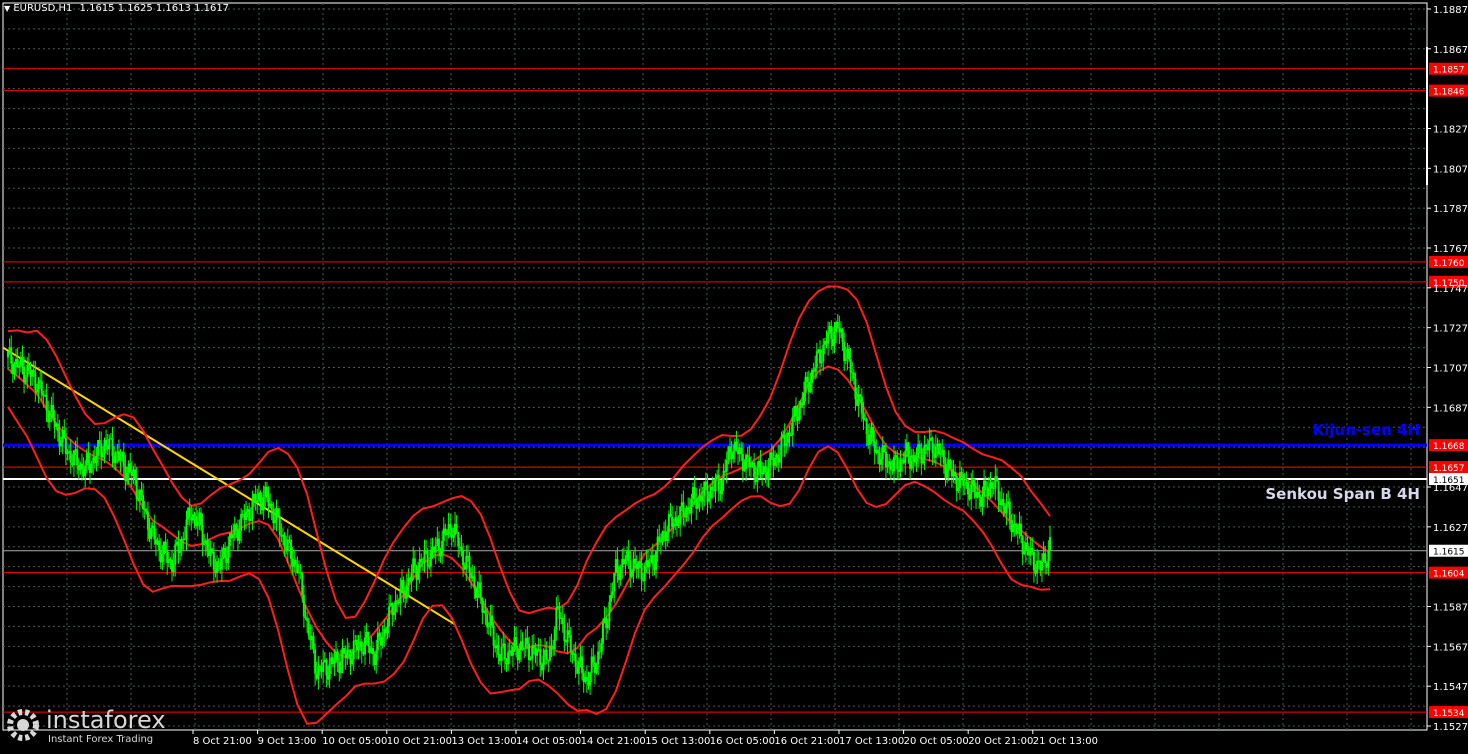 The width and height of the screenshot is (1468, 754). I want to click on time-tick-label: 21 Oct 13:00, so click(1065, 741).